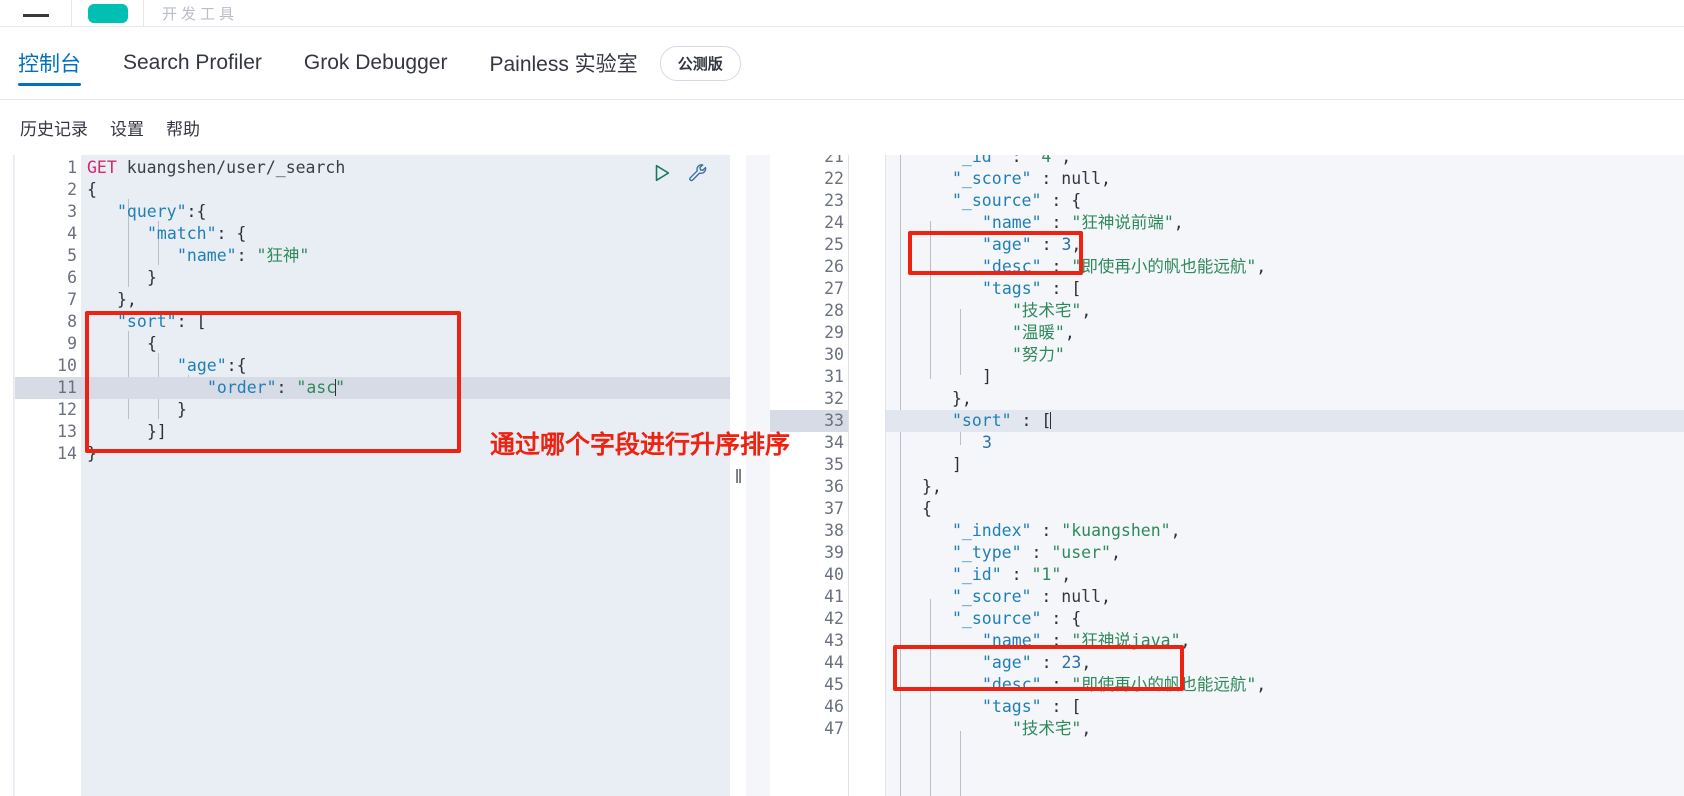 The height and width of the screenshot is (796, 1684). Describe the element at coordinates (54, 432) in the screenshot. I see `line-number: 13▴` at that location.